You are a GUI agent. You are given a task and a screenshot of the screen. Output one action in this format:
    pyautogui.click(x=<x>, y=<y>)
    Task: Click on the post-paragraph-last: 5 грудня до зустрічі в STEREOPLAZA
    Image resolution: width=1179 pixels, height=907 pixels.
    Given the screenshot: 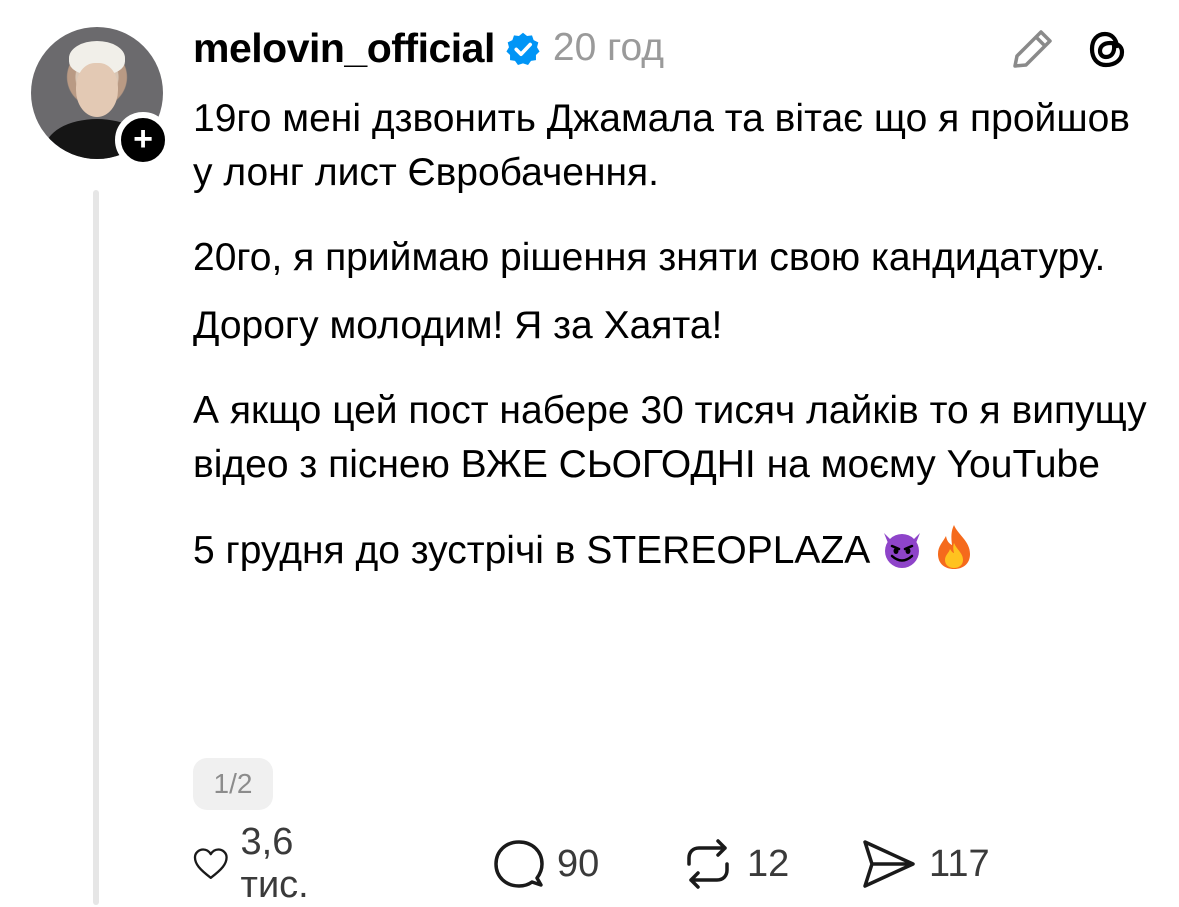 What is the action you would take?
    pyautogui.click(x=673, y=550)
    